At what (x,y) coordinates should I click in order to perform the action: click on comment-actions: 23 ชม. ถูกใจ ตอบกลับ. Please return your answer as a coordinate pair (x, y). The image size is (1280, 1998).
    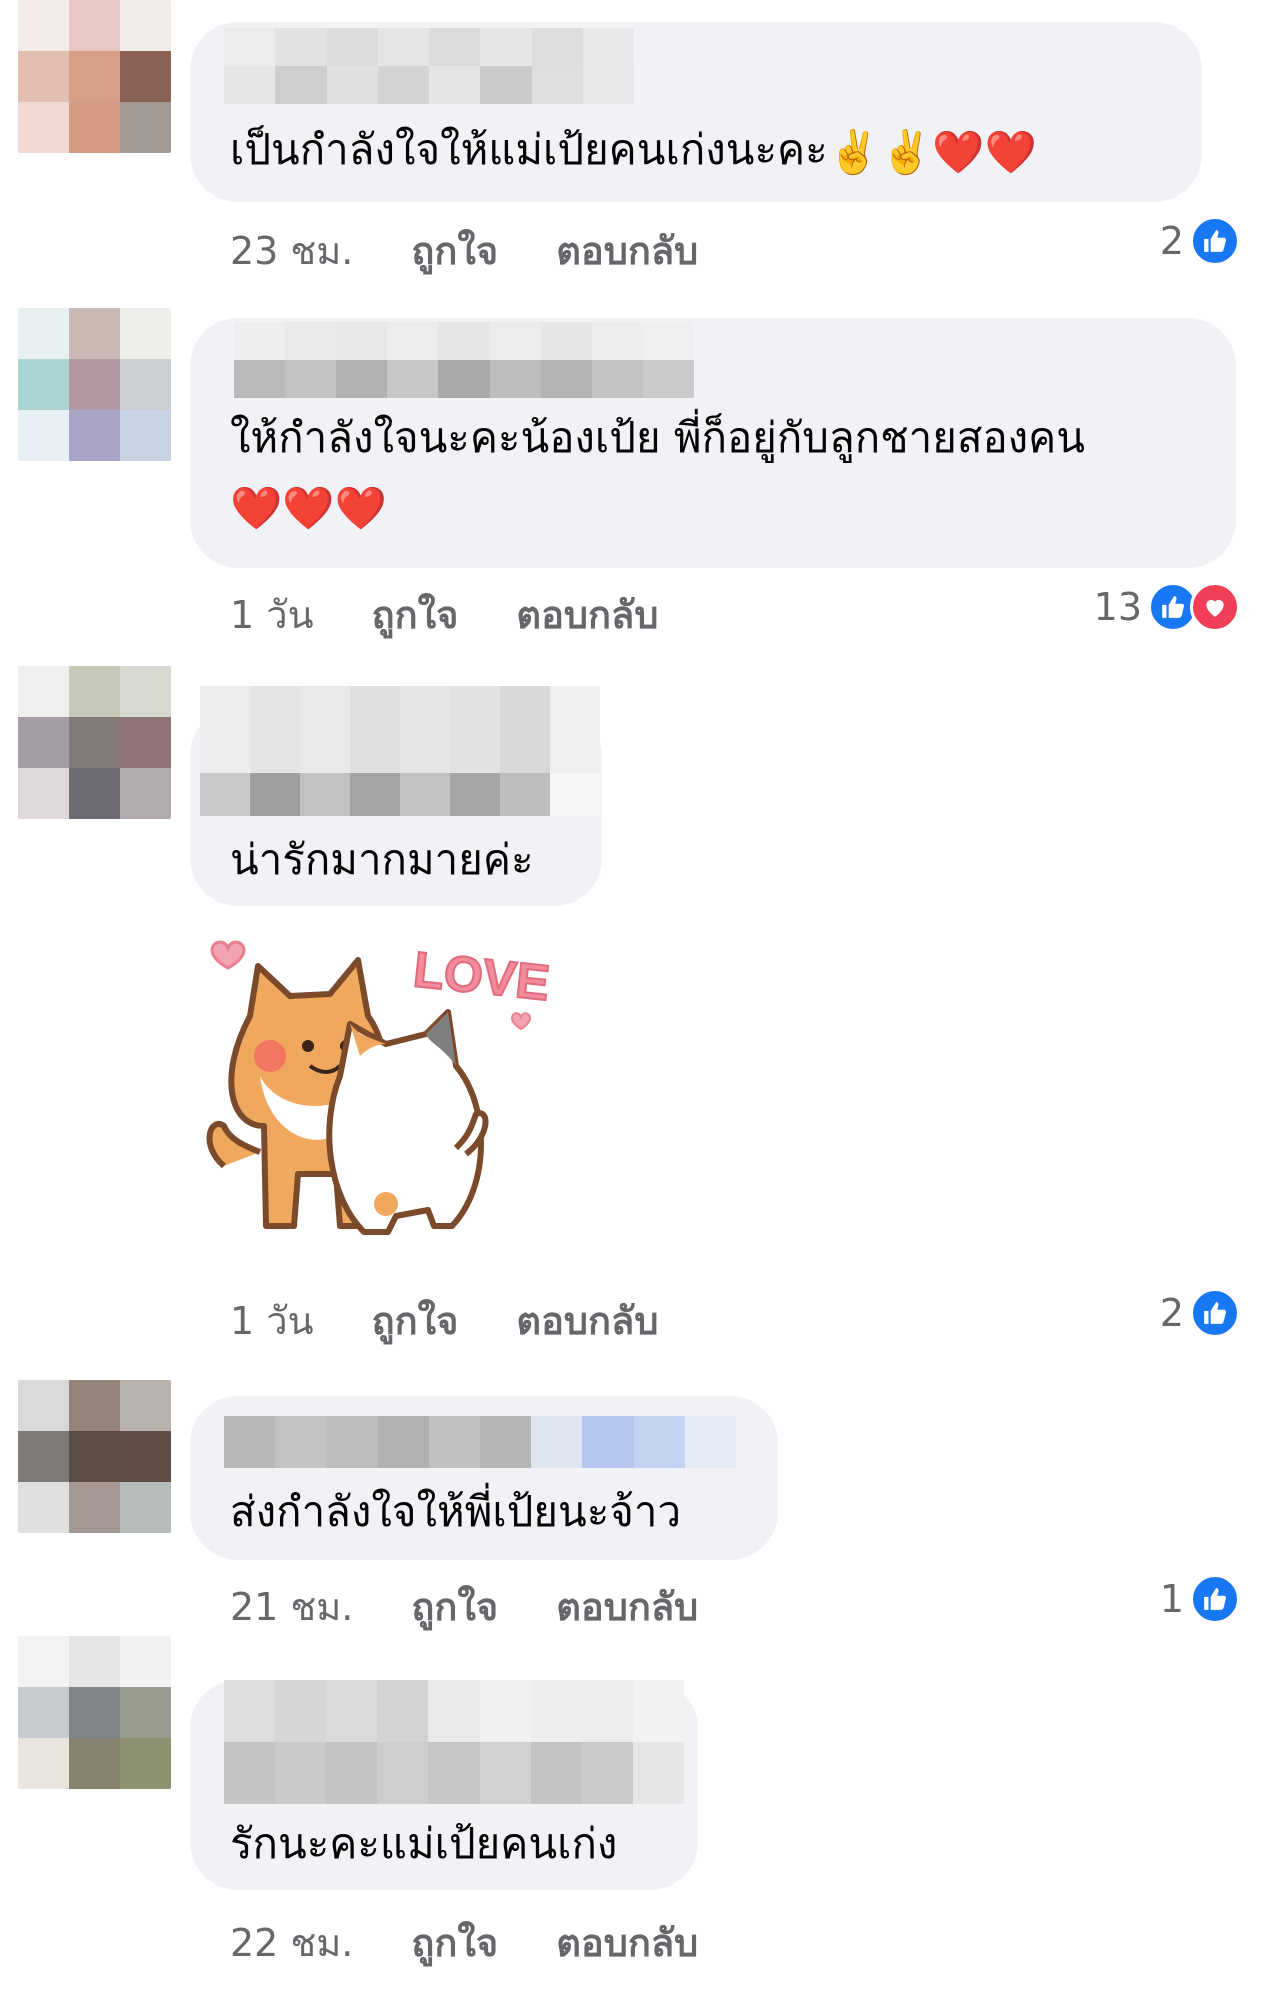
    Looking at the image, I should click on (464, 250).